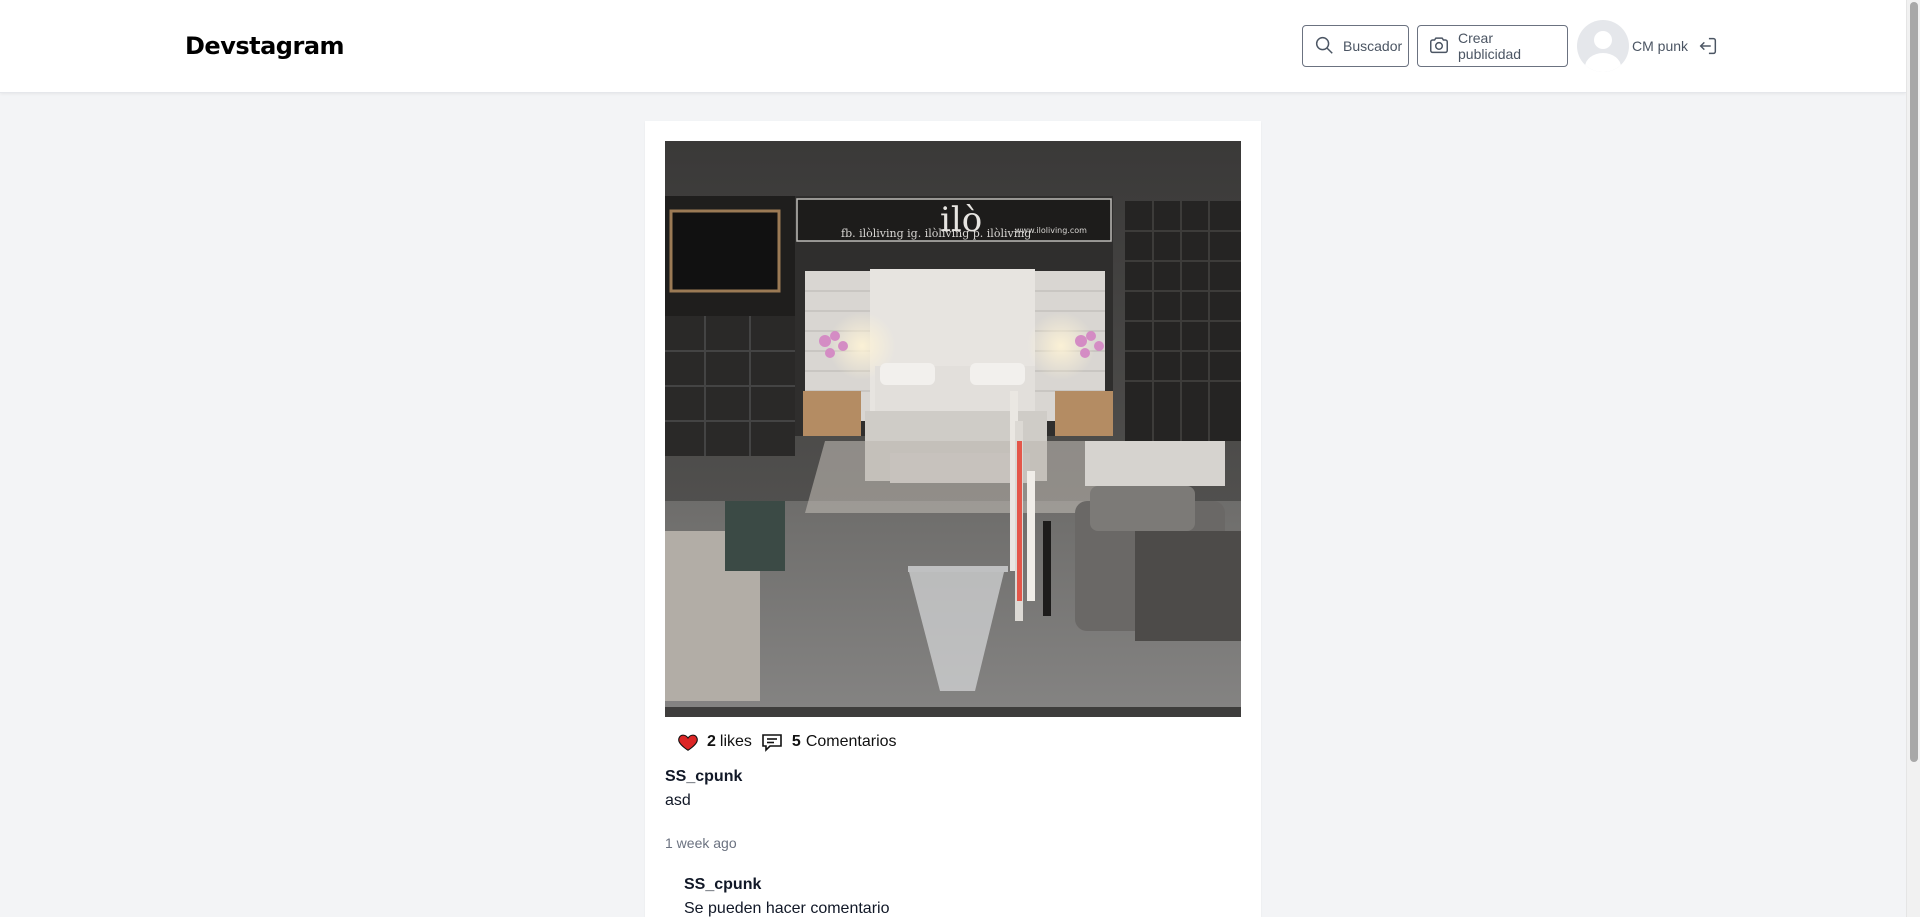 Image resolution: width=1920 pixels, height=917 pixels. Describe the element at coordinates (265, 46) in the screenshot. I see `app-logo: Devstagram` at that location.